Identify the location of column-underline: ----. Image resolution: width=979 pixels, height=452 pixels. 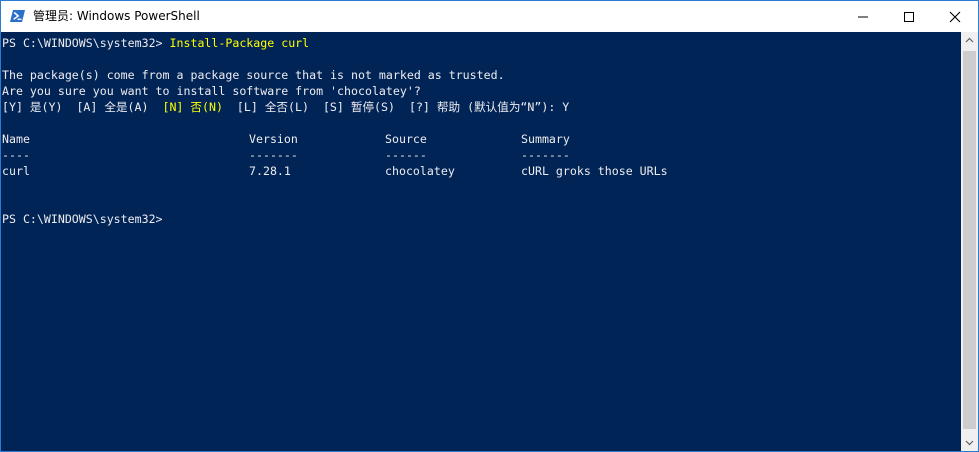
(16, 155).